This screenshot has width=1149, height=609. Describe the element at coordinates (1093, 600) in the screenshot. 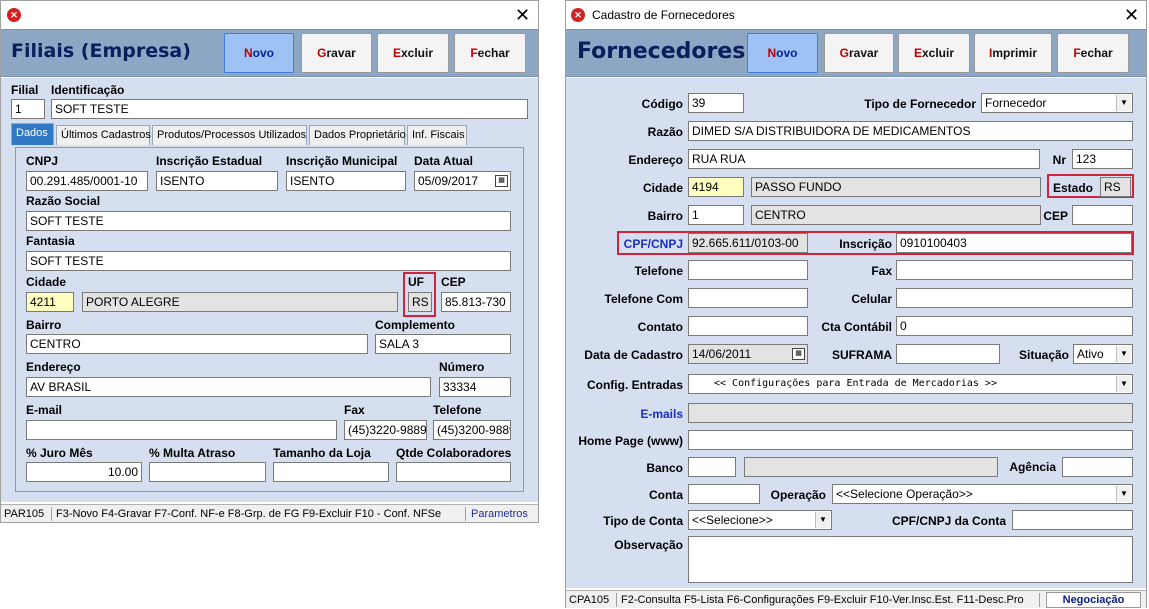

I see `negociacao-link: Negociação` at that location.